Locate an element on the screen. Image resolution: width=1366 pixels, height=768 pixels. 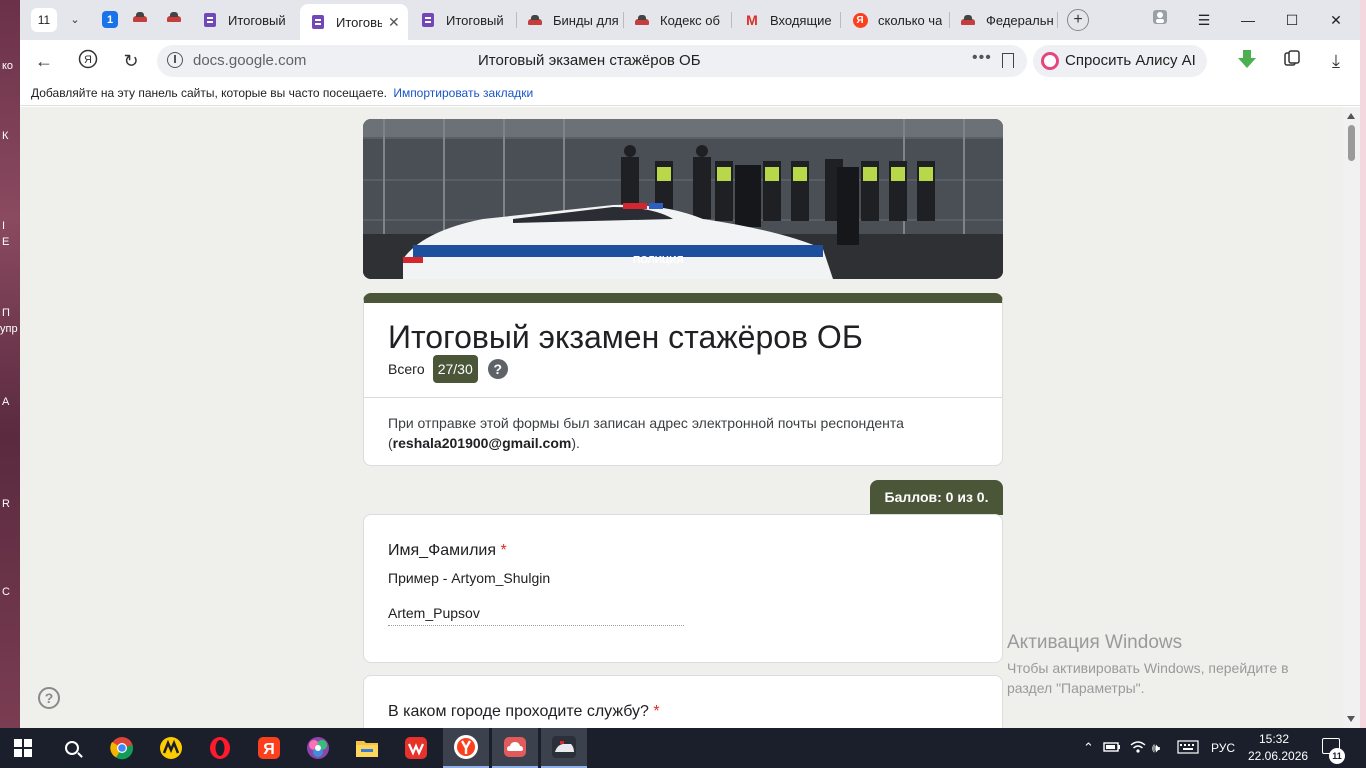
taskbar-color-app is located at coordinates (318, 748).